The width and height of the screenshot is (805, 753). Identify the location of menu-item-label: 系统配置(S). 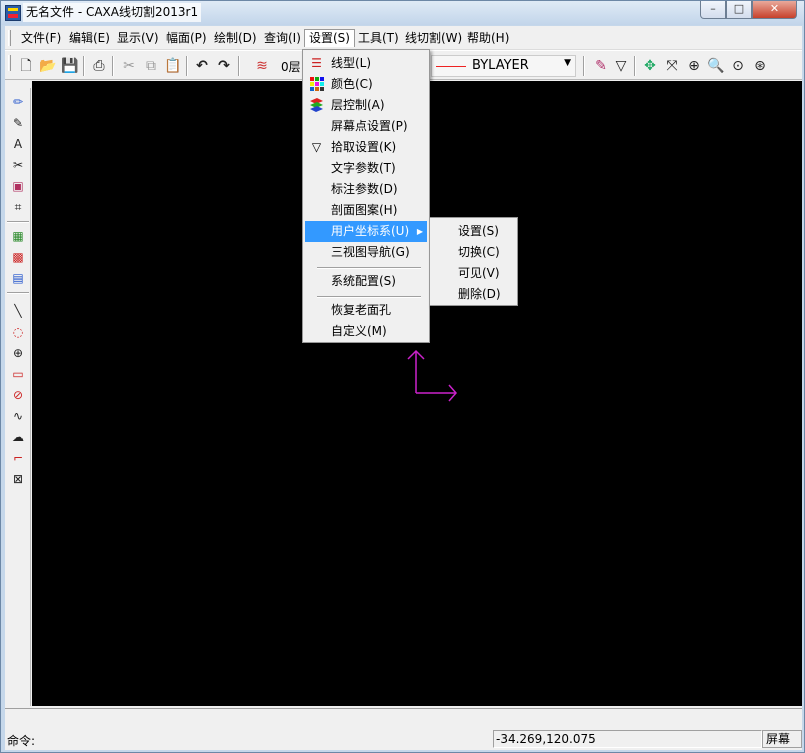
(363, 281).